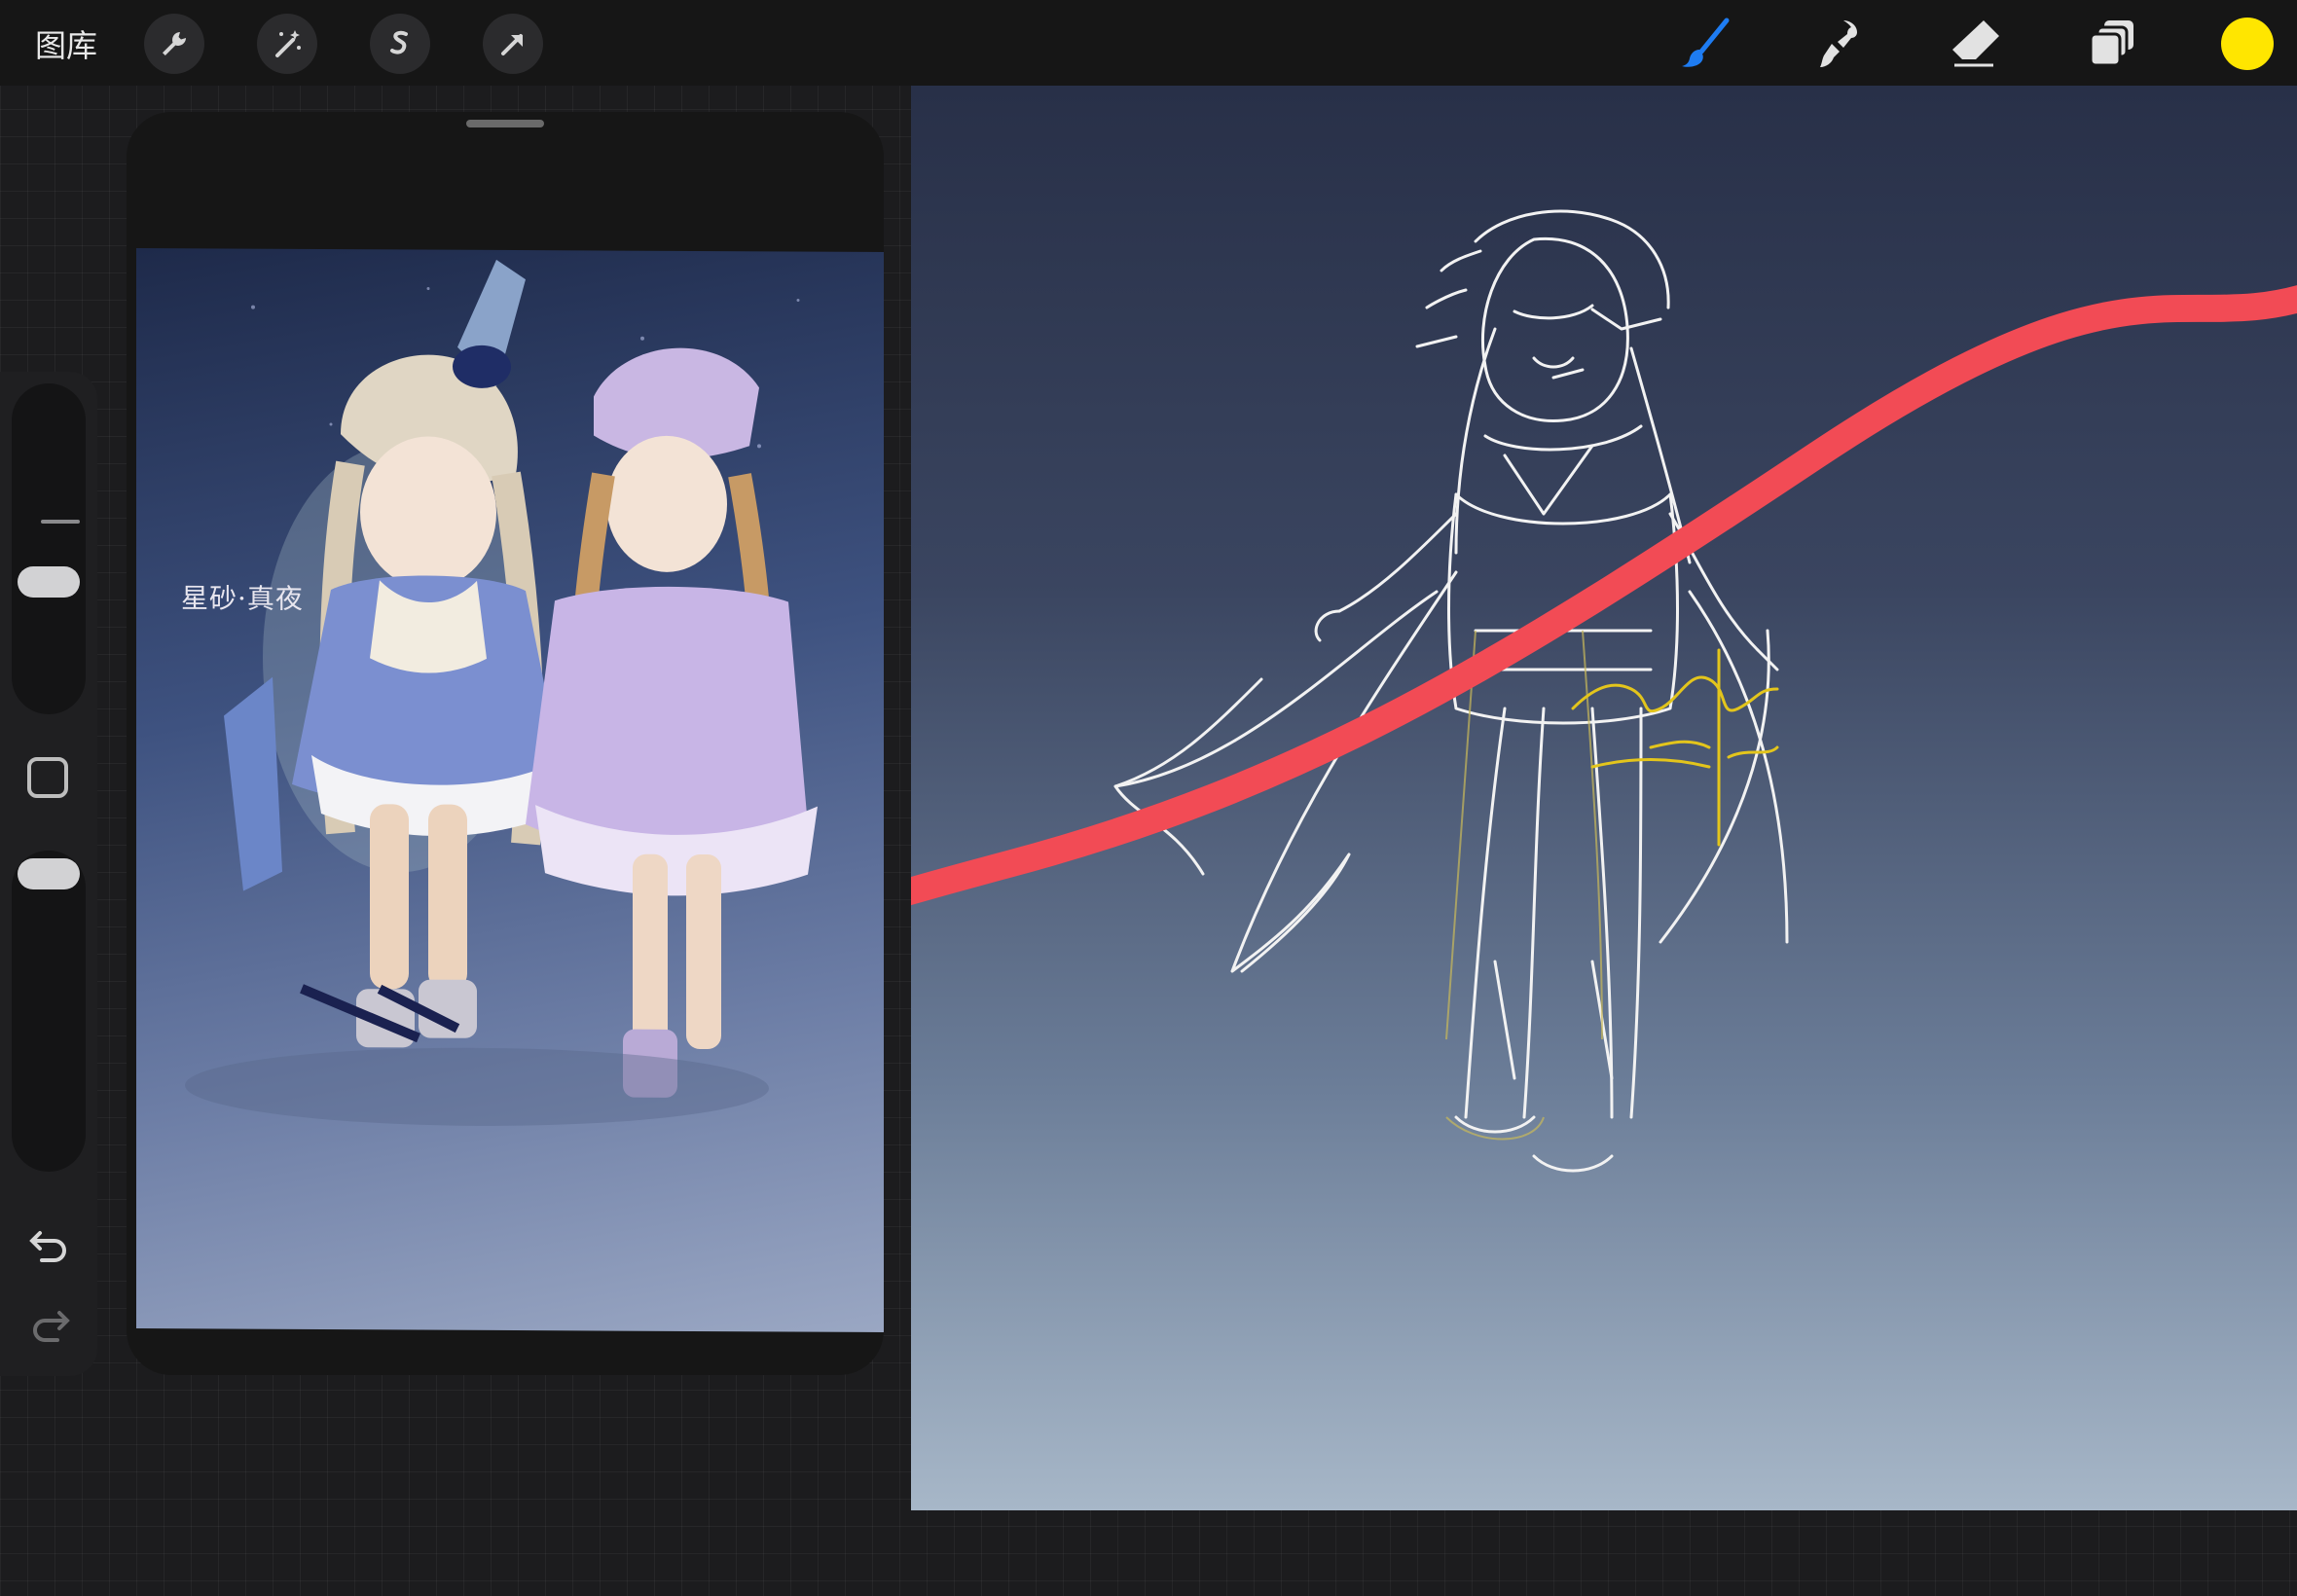 This screenshot has width=2297, height=1596. I want to click on right-doll, so click(672, 722).